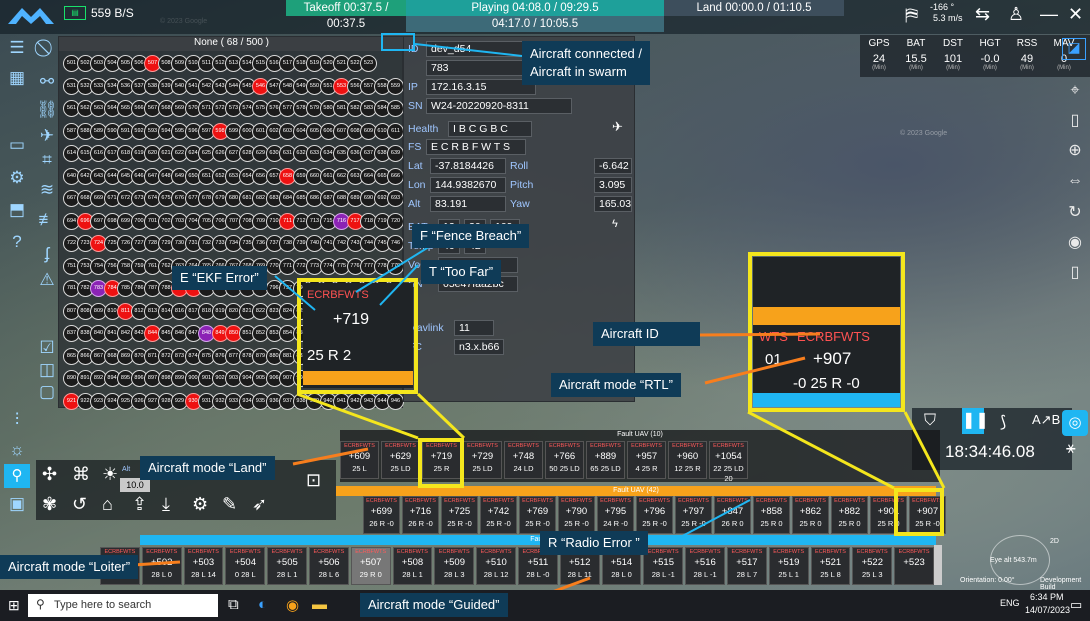 The width and height of the screenshot is (1090, 621). Describe the element at coordinates (1010, 603) in the screenshot. I see `language-indicator: ENG` at that location.